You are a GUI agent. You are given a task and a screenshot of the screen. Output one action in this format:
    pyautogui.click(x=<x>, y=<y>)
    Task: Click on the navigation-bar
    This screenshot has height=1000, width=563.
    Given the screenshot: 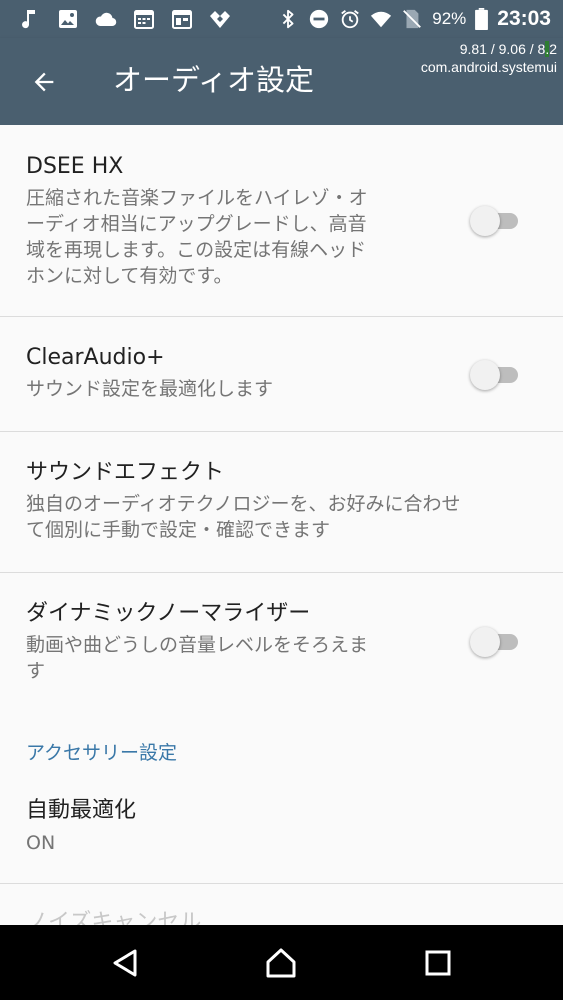 What is the action you would take?
    pyautogui.click(x=281, y=962)
    